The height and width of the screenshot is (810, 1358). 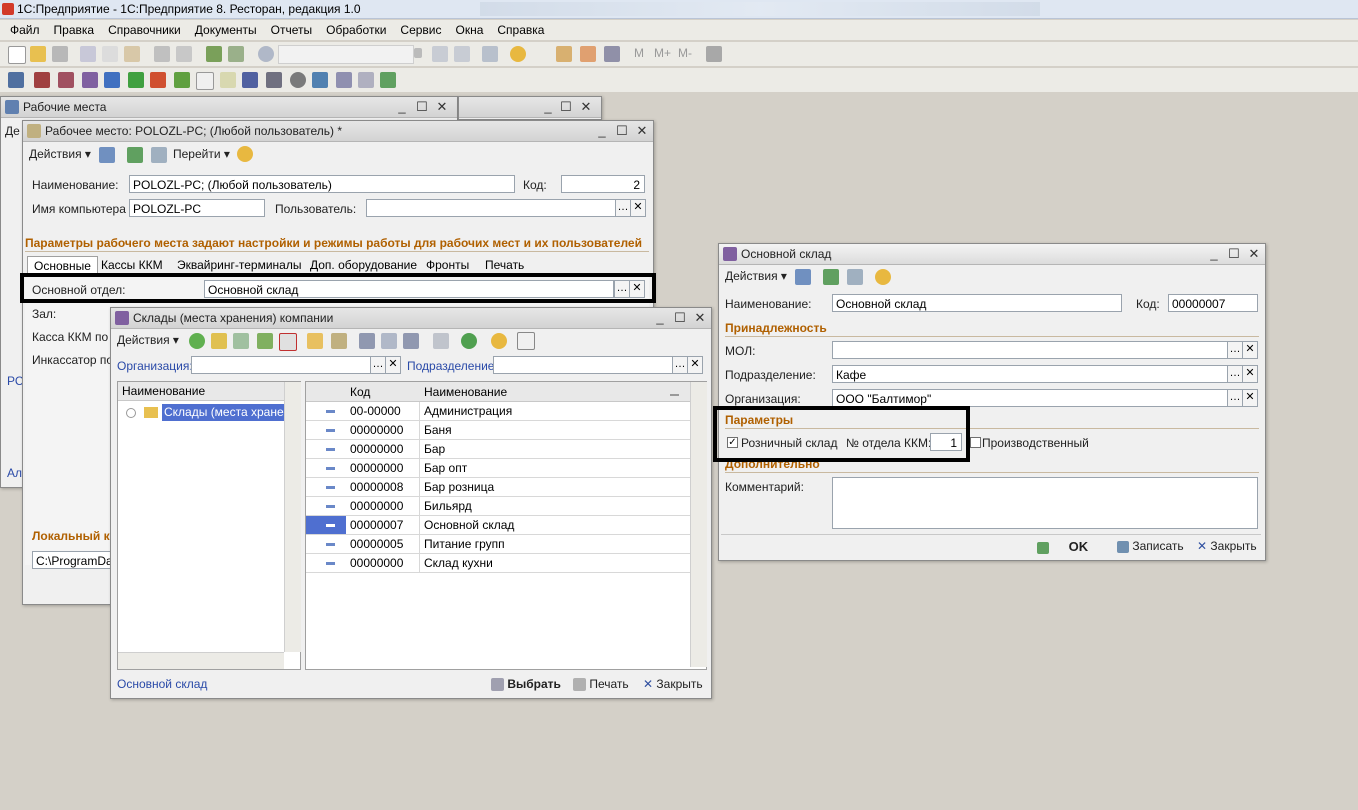 What do you see at coordinates (90, 80) in the screenshot?
I see `goods-icon` at bounding box center [90, 80].